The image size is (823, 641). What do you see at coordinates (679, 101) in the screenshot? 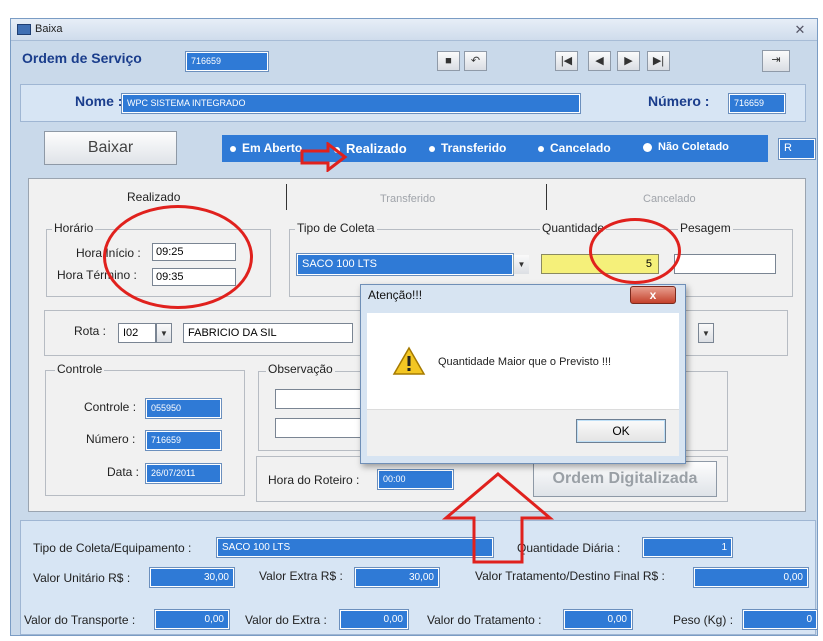
I see `numero-label: Número :` at bounding box center [679, 101].